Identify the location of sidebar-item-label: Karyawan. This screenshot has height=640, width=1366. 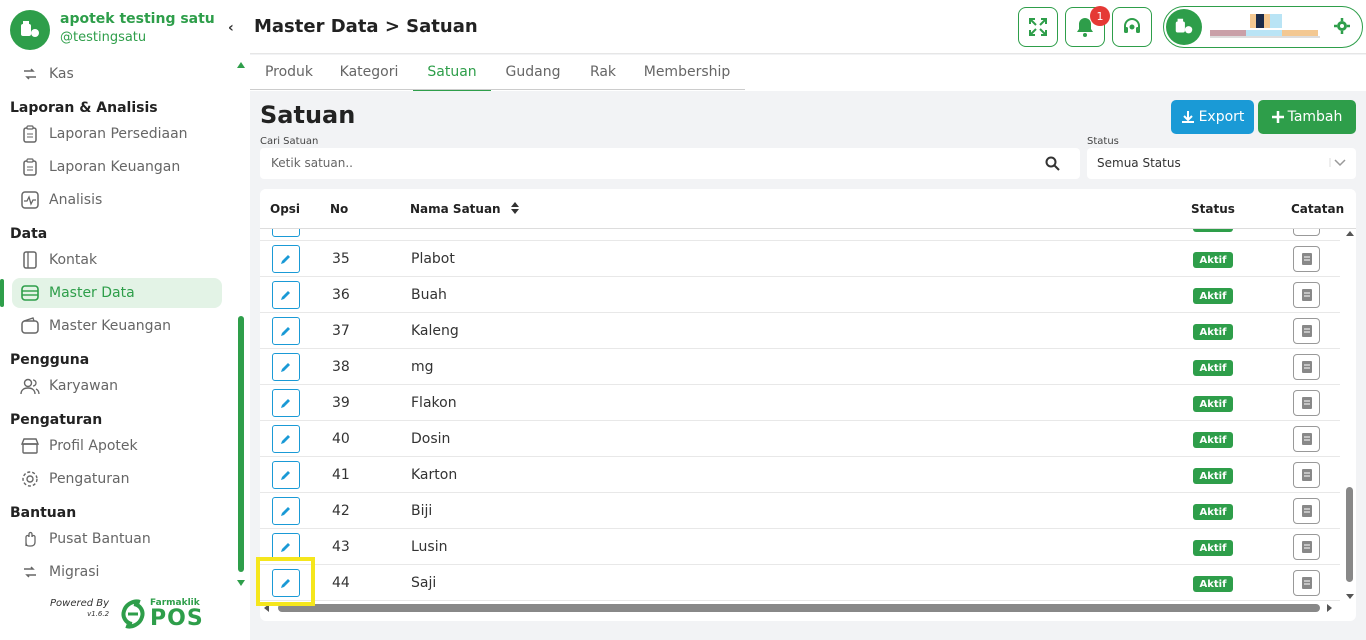
(84, 386).